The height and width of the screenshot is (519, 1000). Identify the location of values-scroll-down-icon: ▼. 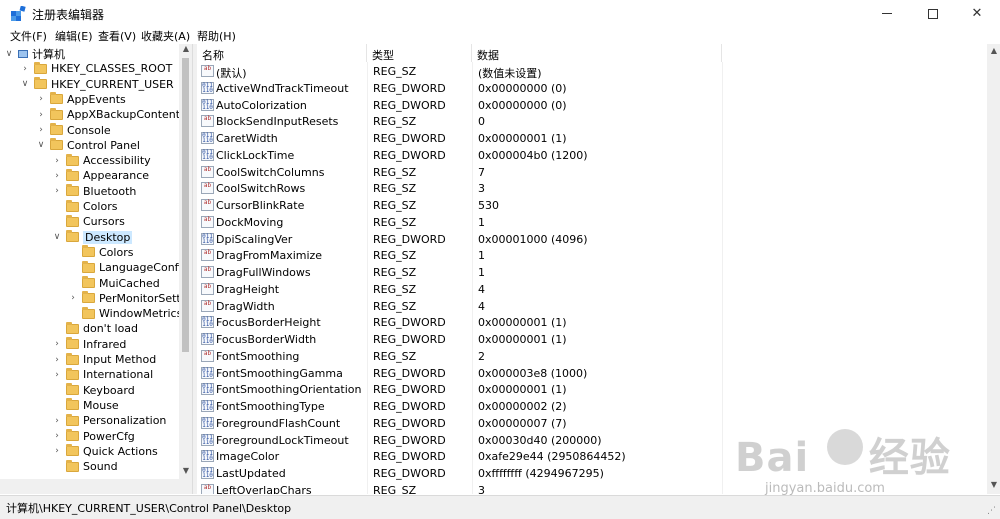
(994, 484).